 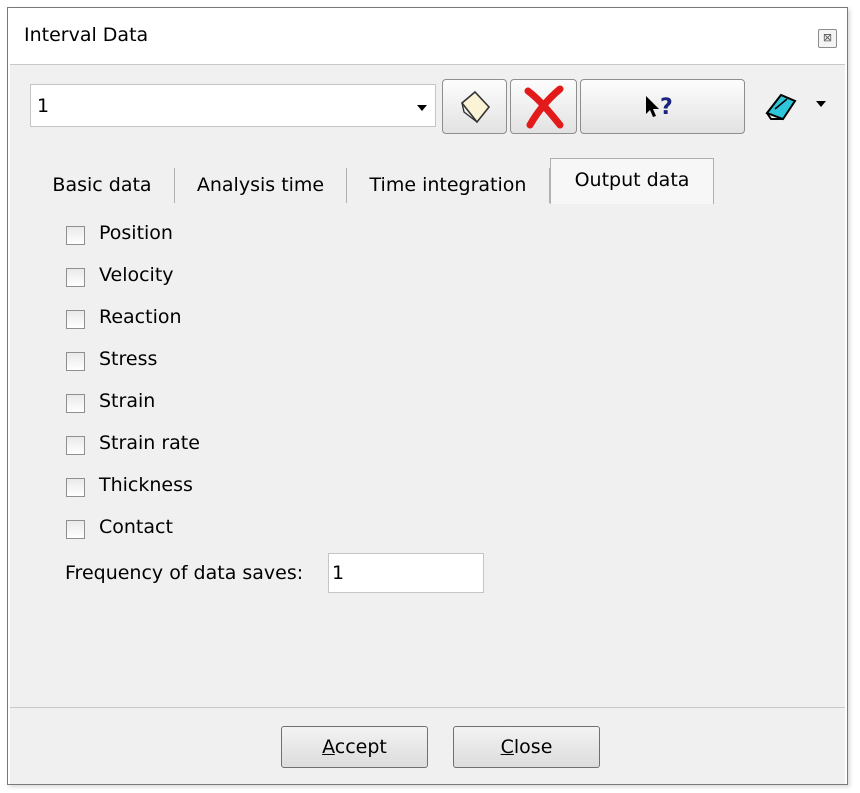 I want to click on accept-label-rest: ccept, so click(x=360, y=747).